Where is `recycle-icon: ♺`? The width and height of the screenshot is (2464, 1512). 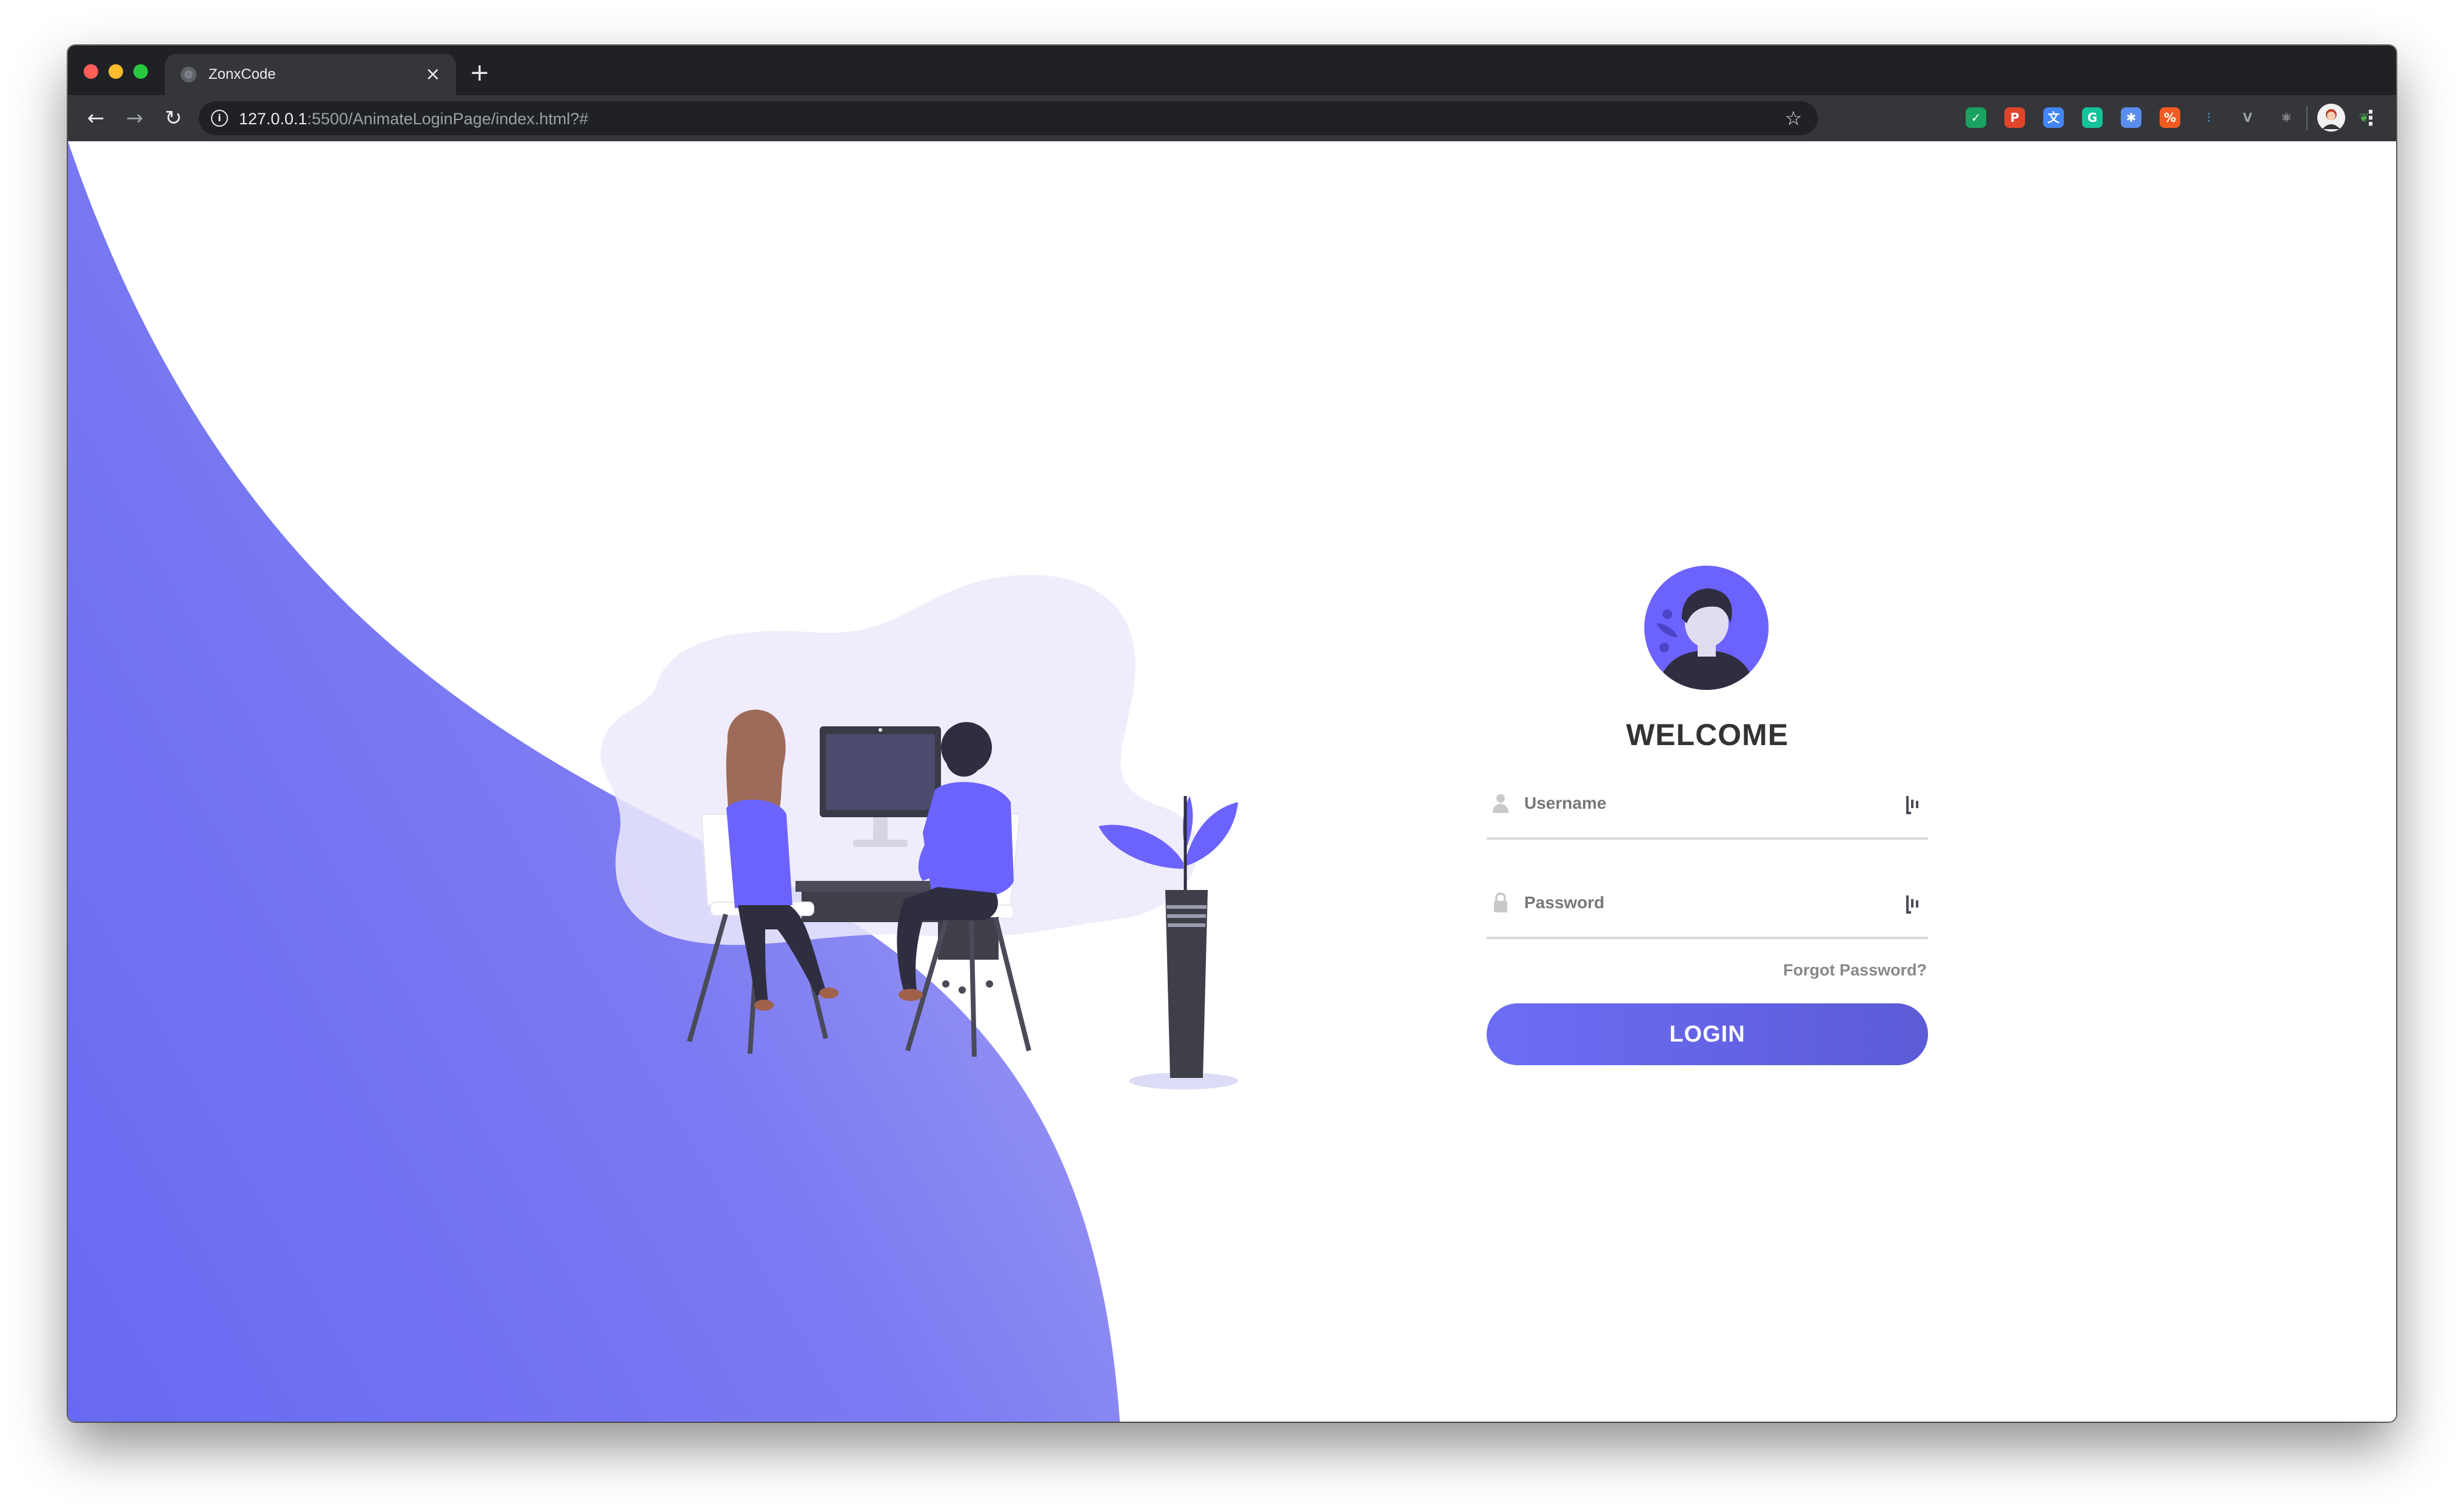
recycle-icon: ♺ is located at coordinates (2394, 117).